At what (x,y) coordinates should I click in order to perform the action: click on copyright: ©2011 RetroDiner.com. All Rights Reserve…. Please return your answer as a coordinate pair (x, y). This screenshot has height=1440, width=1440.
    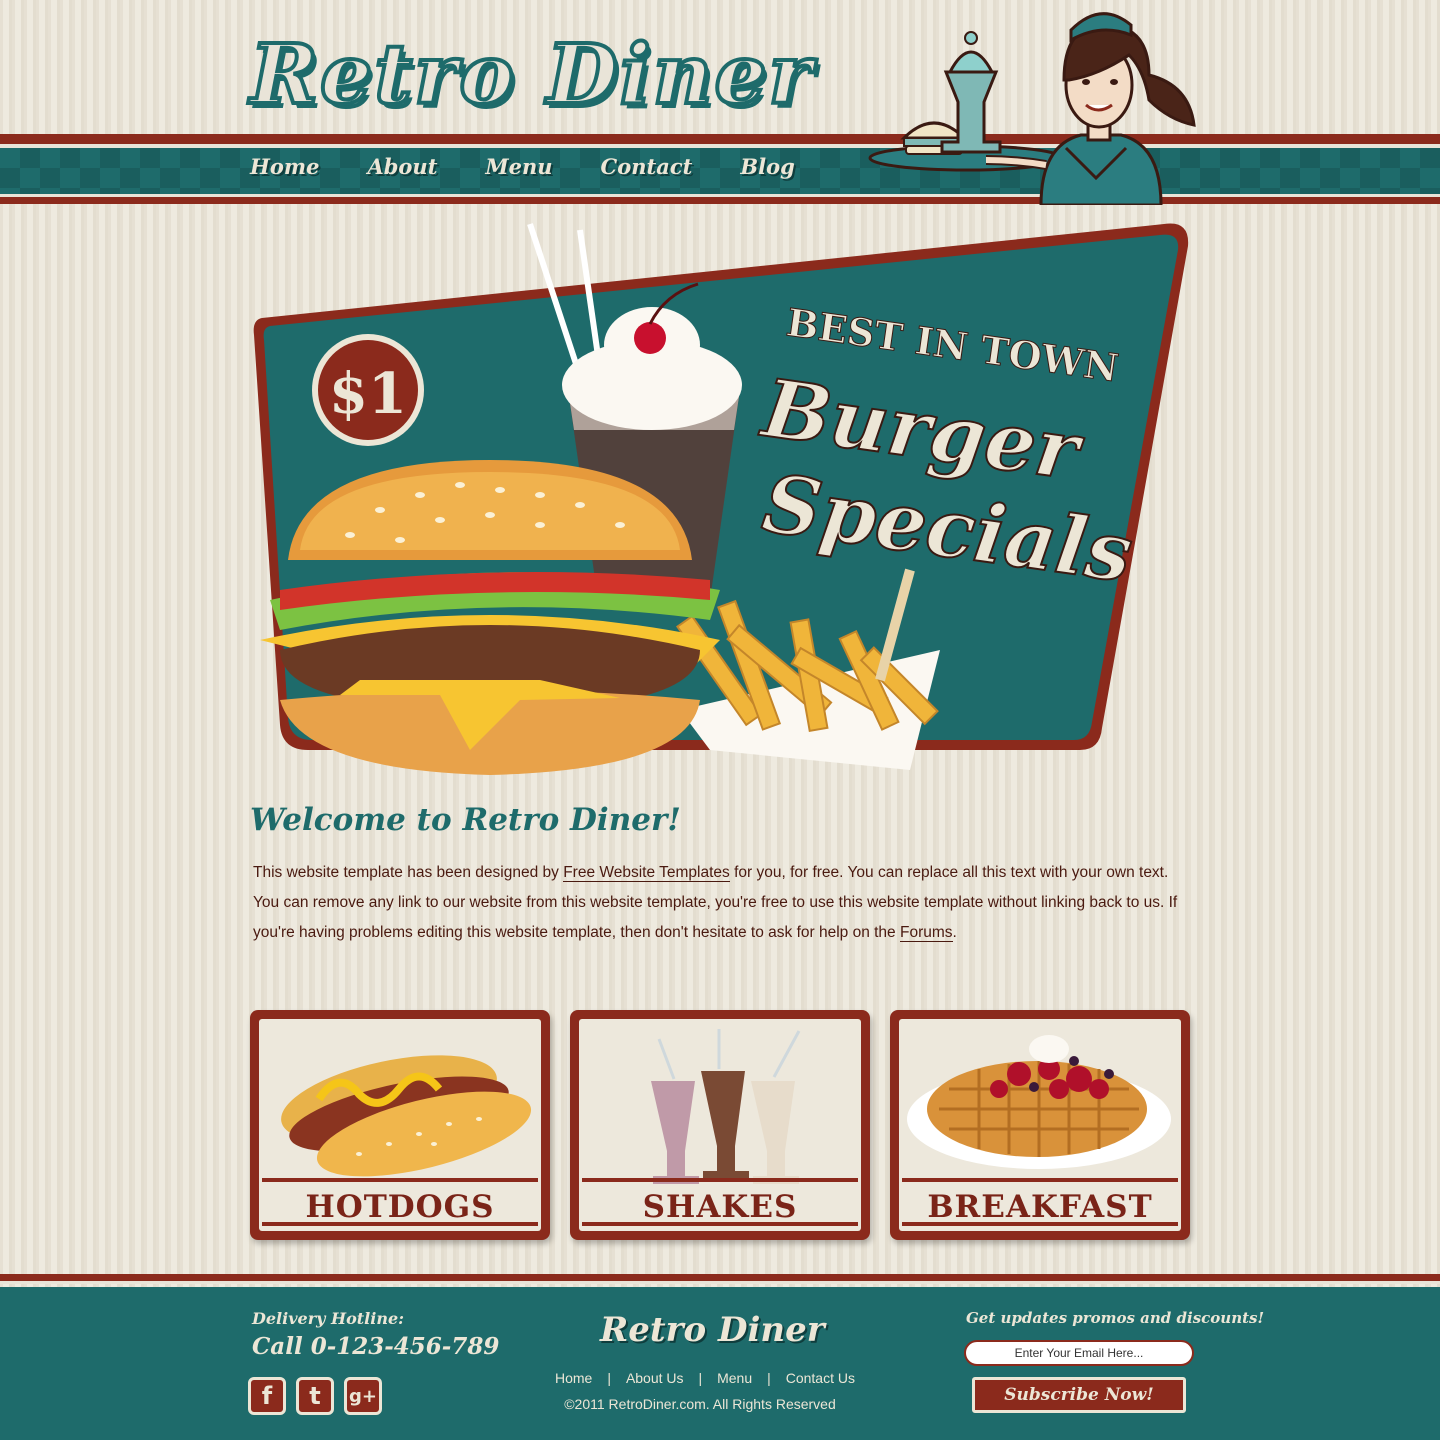
    Looking at the image, I should click on (700, 1404).